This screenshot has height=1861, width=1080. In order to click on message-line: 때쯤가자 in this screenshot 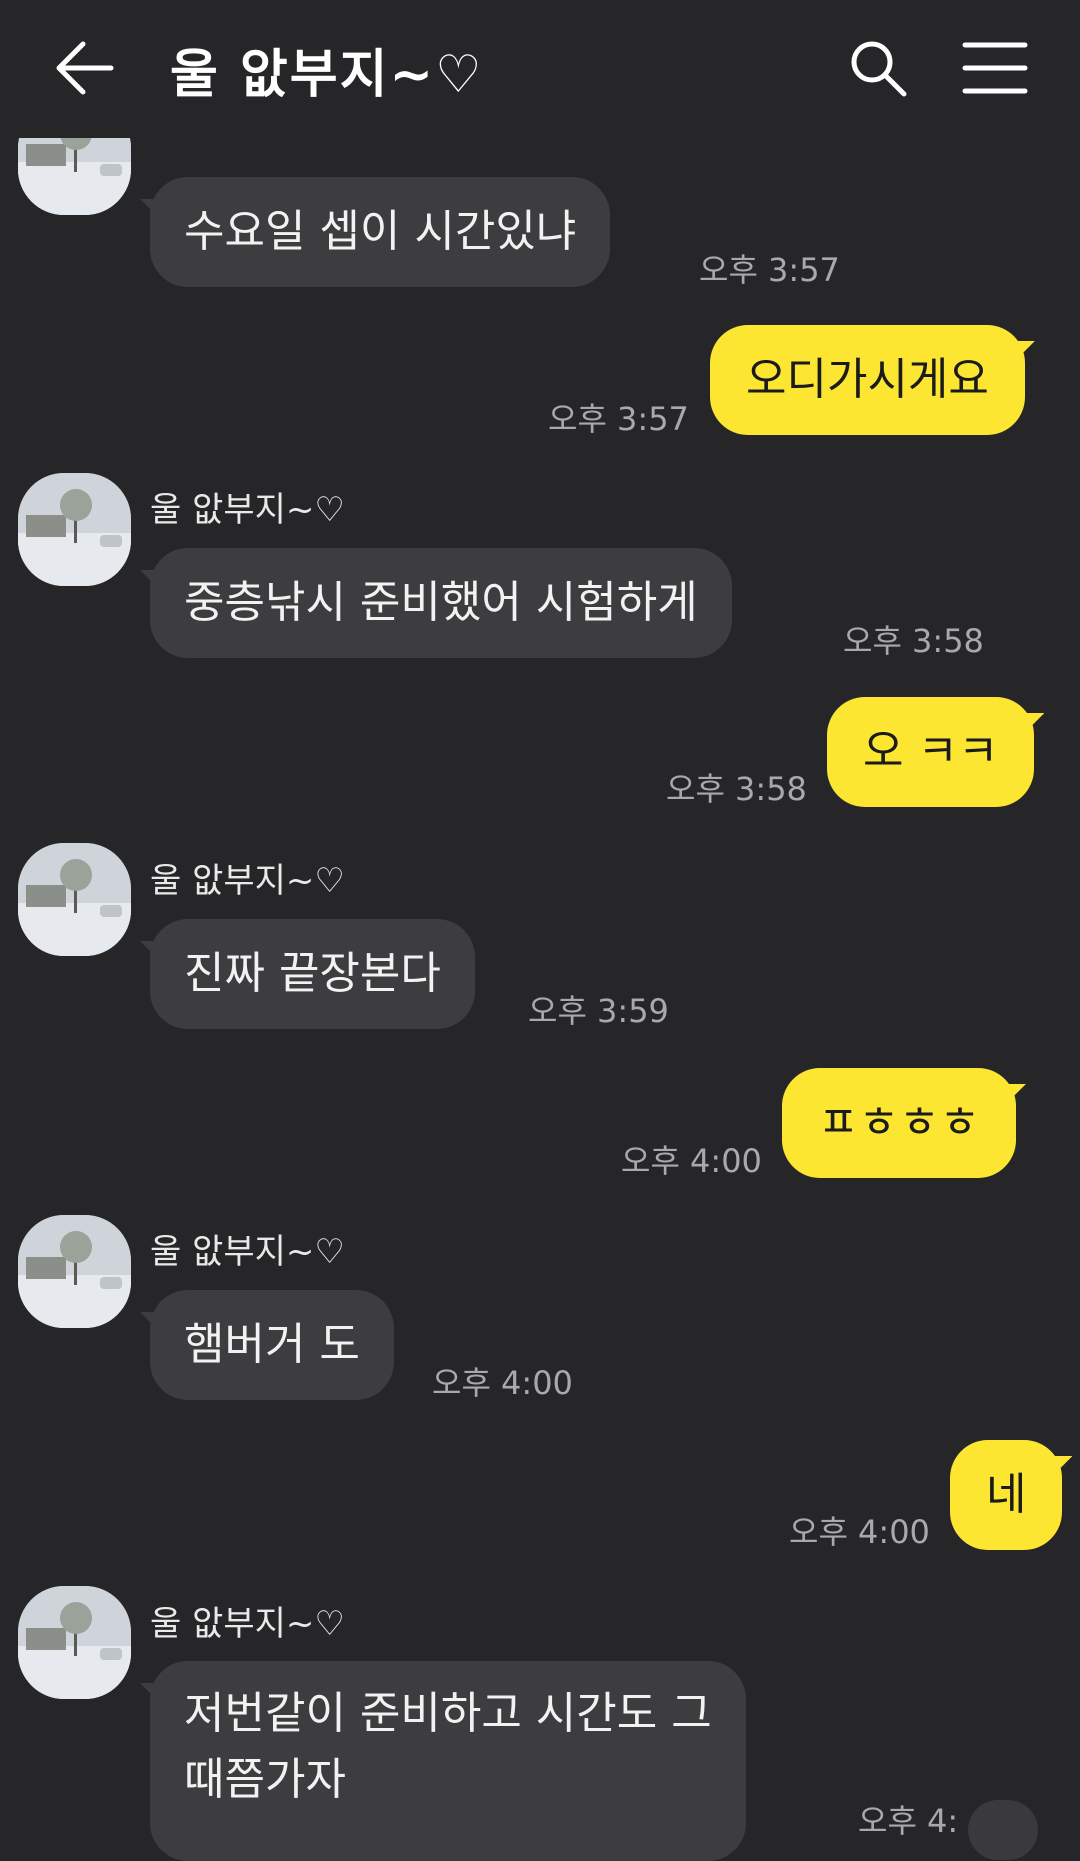, I will do `click(265, 1779)`.